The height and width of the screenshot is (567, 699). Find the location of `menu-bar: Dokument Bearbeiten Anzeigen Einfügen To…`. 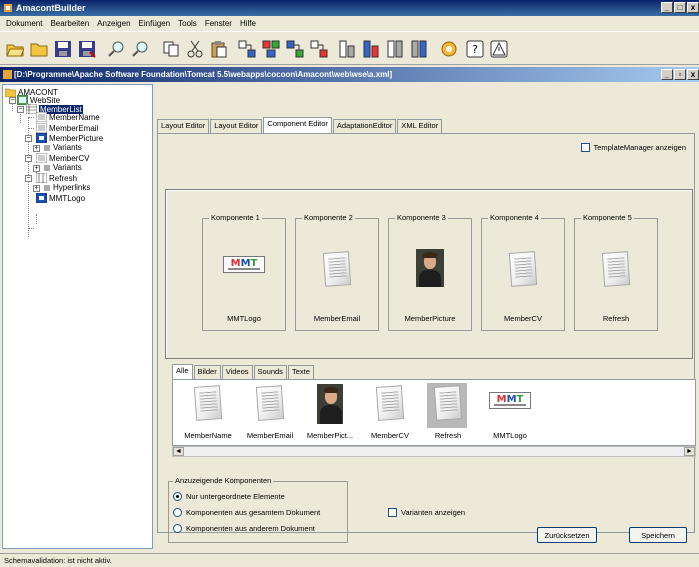

menu-bar: Dokument Bearbeiten Anzeigen Einfügen To… is located at coordinates (349, 23).